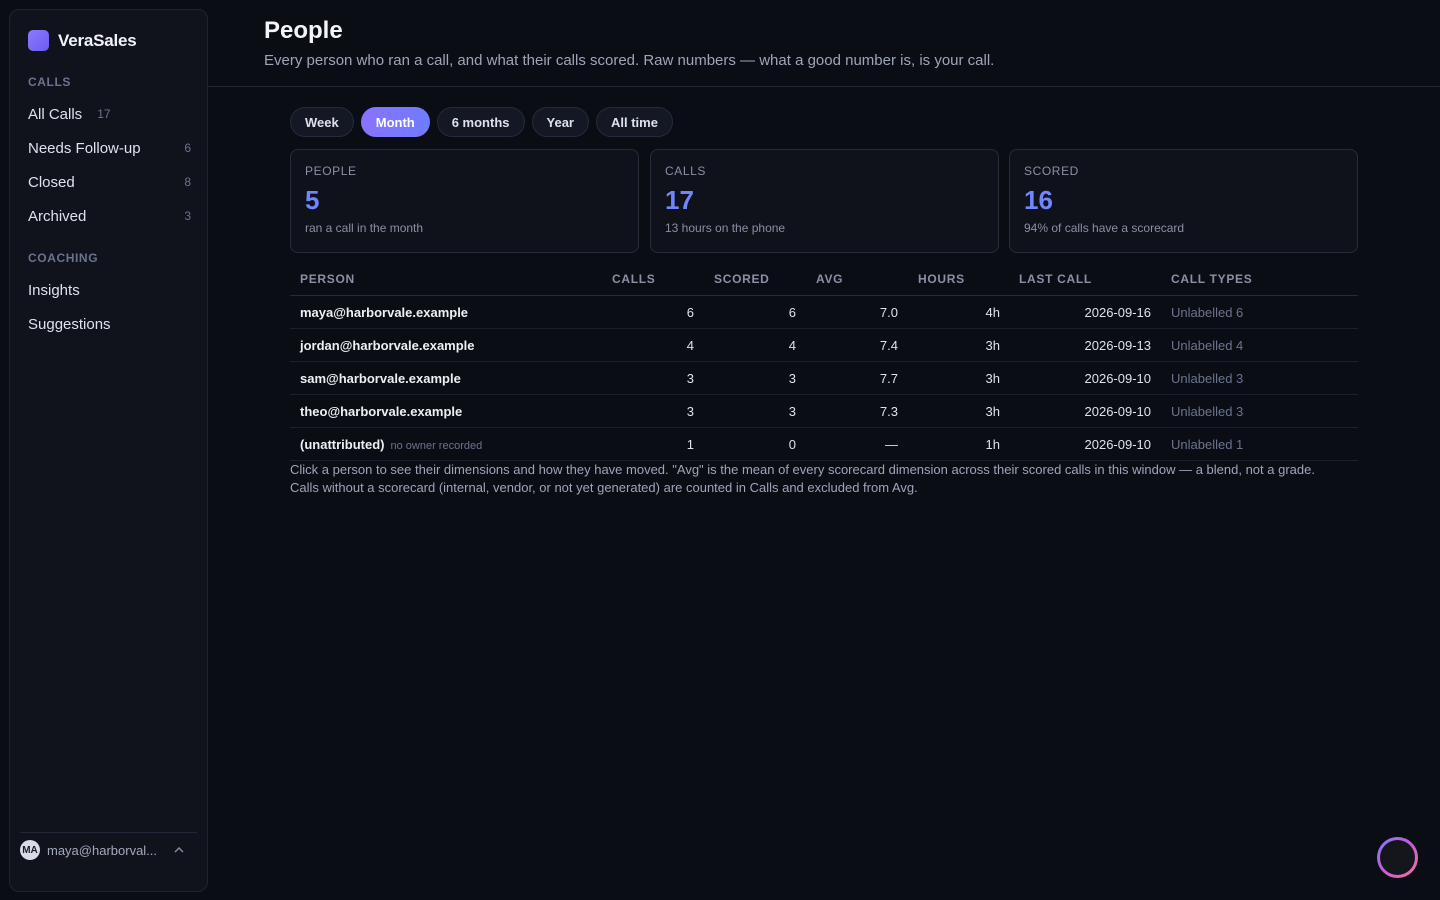 The height and width of the screenshot is (900, 1440). I want to click on assistant-orb-icon, so click(1397, 857).